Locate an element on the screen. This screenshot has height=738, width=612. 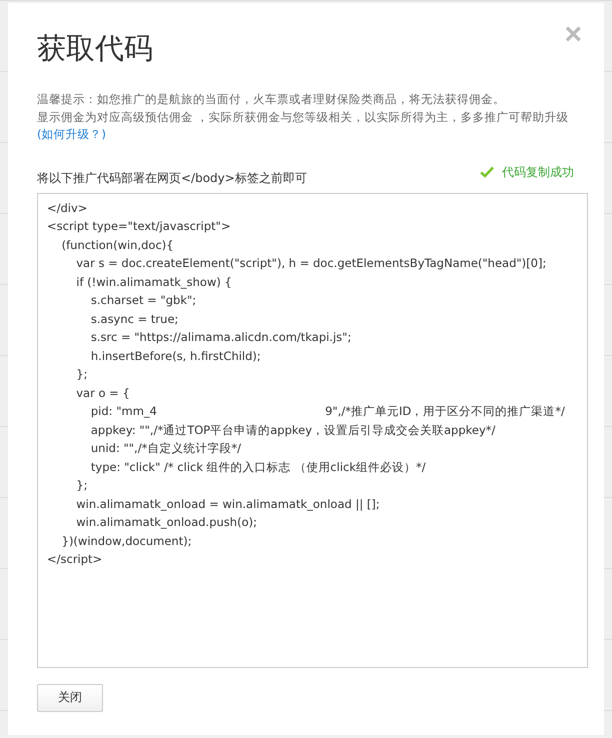
checkmark-icon is located at coordinates (487, 172).